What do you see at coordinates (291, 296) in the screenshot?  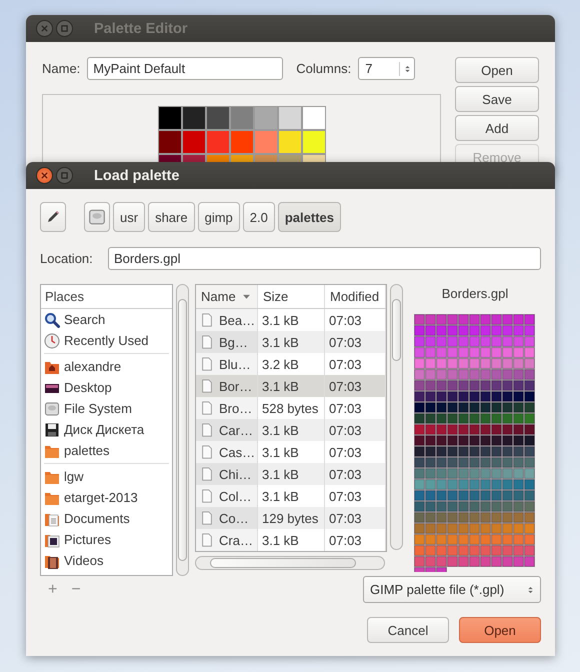 I see `column-header: Size` at bounding box center [291, 296].